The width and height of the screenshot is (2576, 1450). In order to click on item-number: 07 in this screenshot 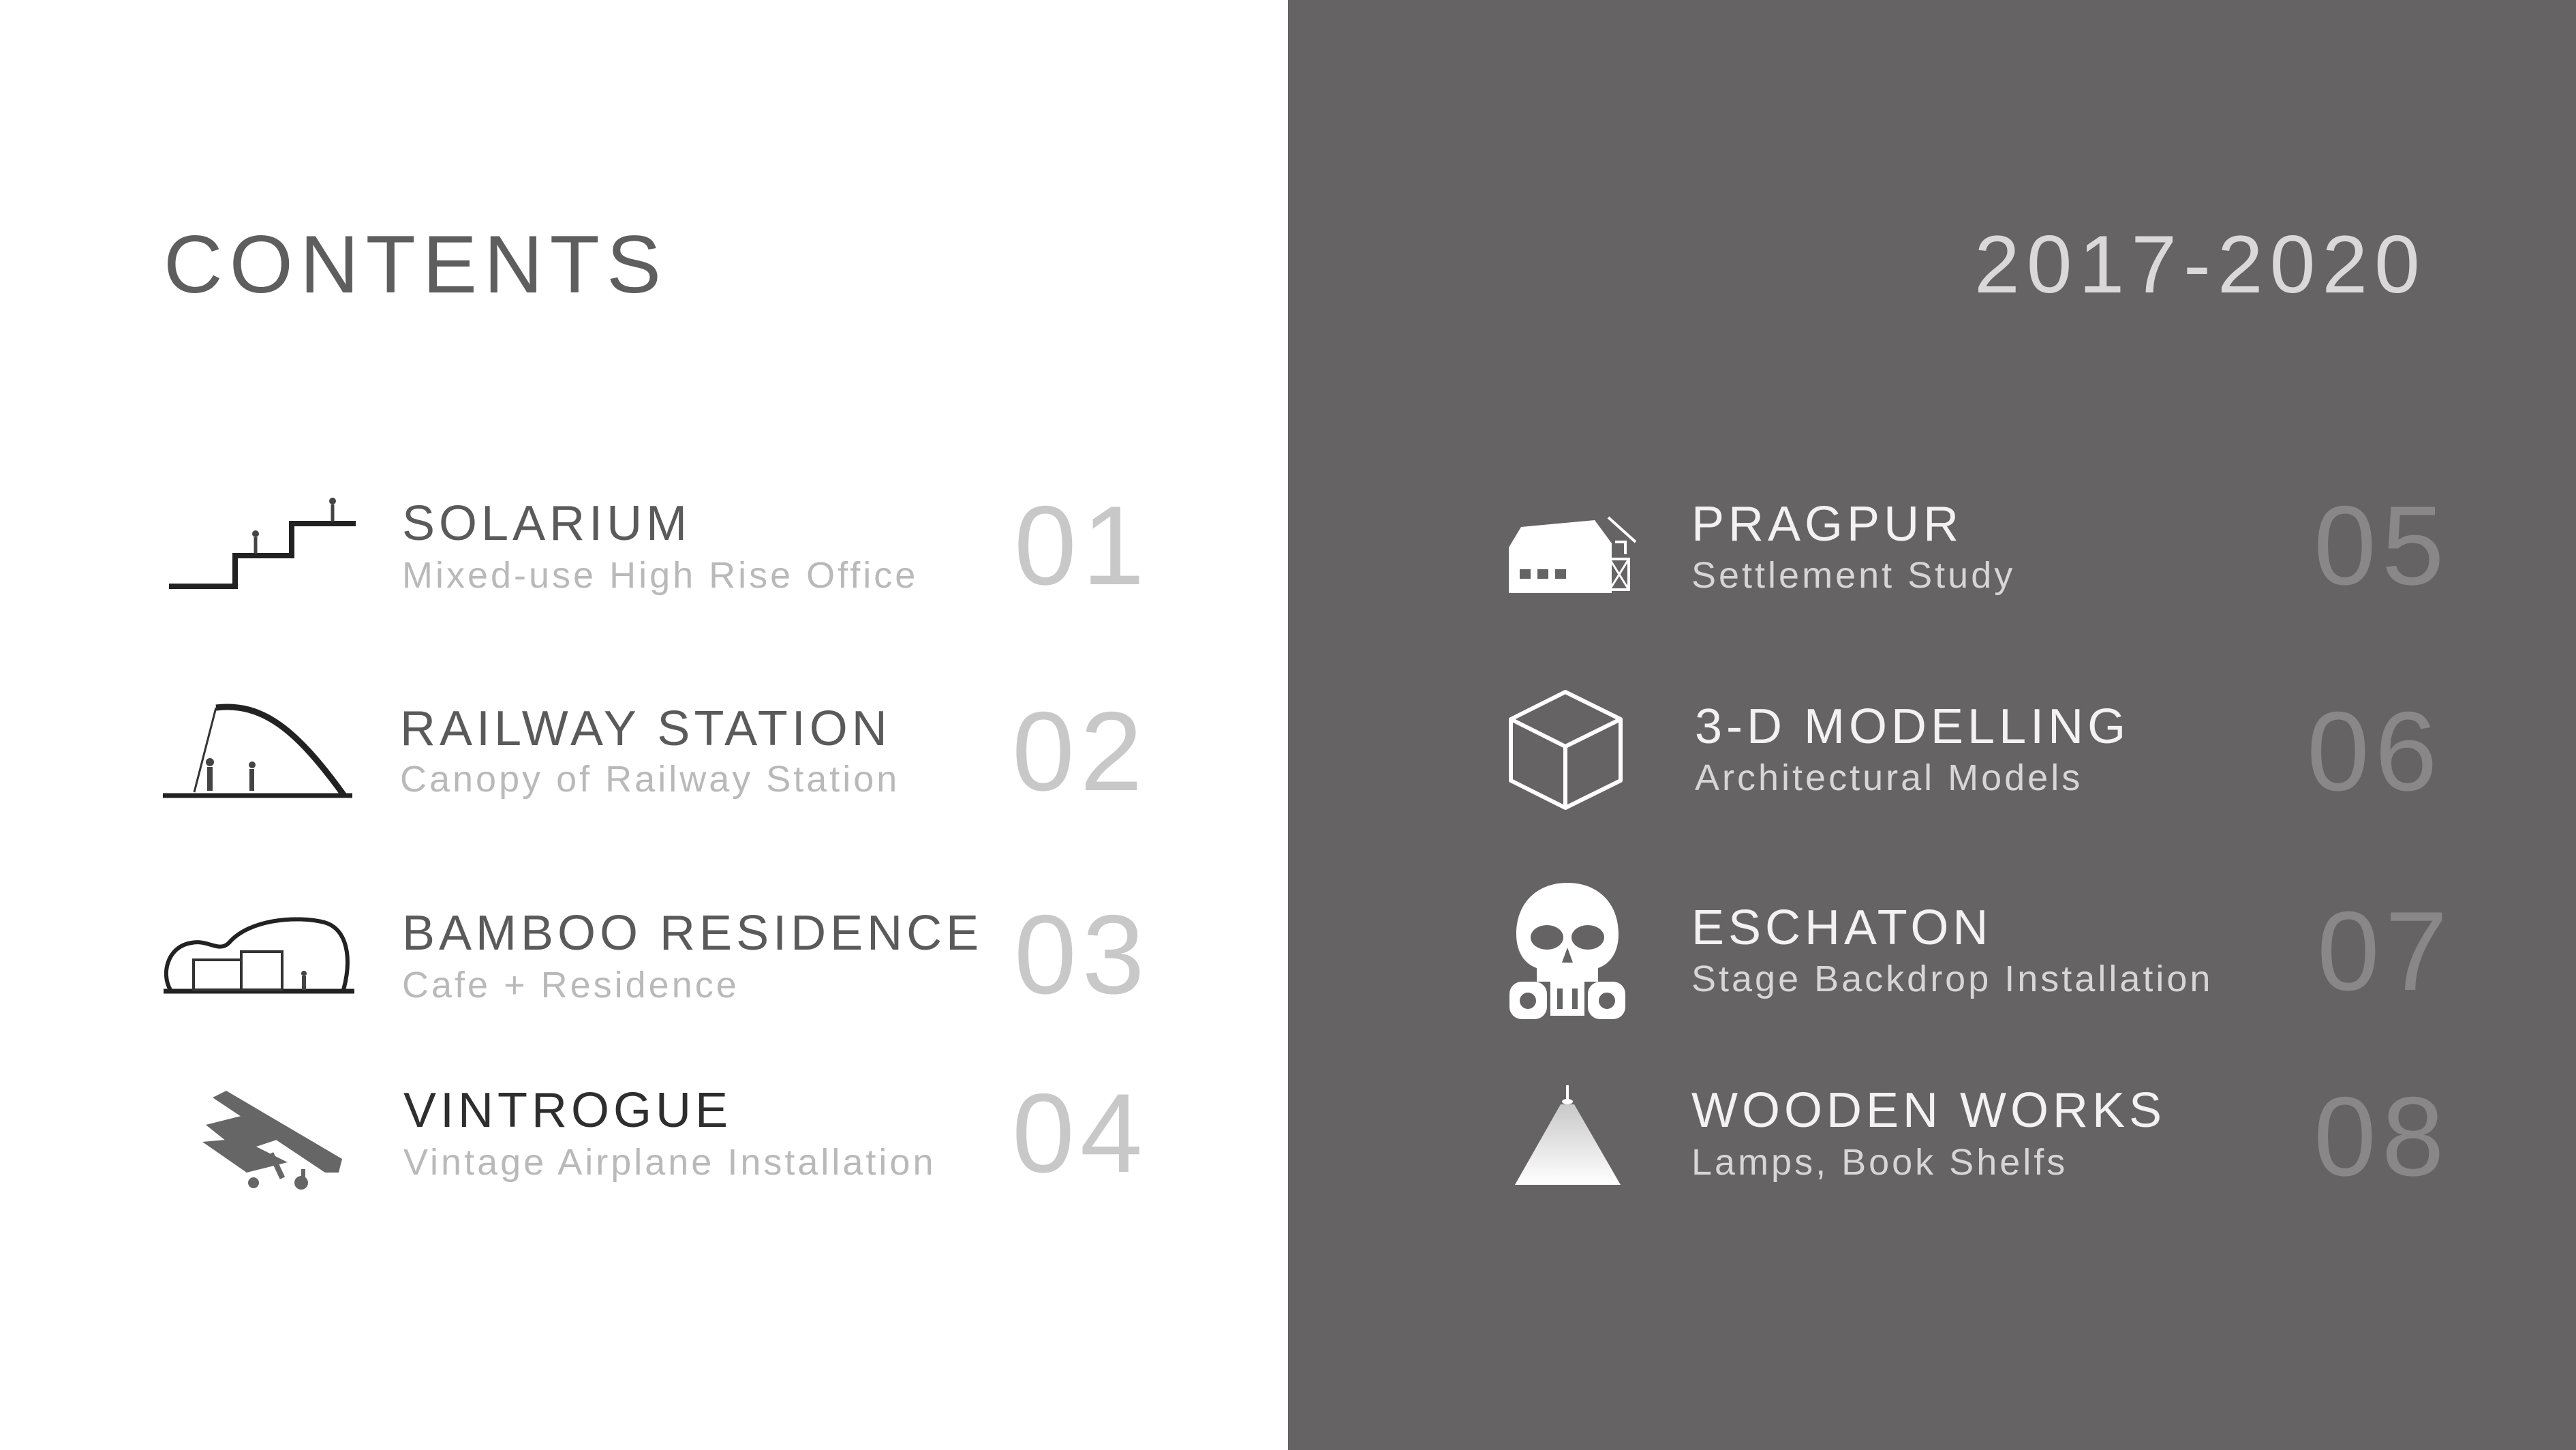, I will do `click(2385, 951)`.